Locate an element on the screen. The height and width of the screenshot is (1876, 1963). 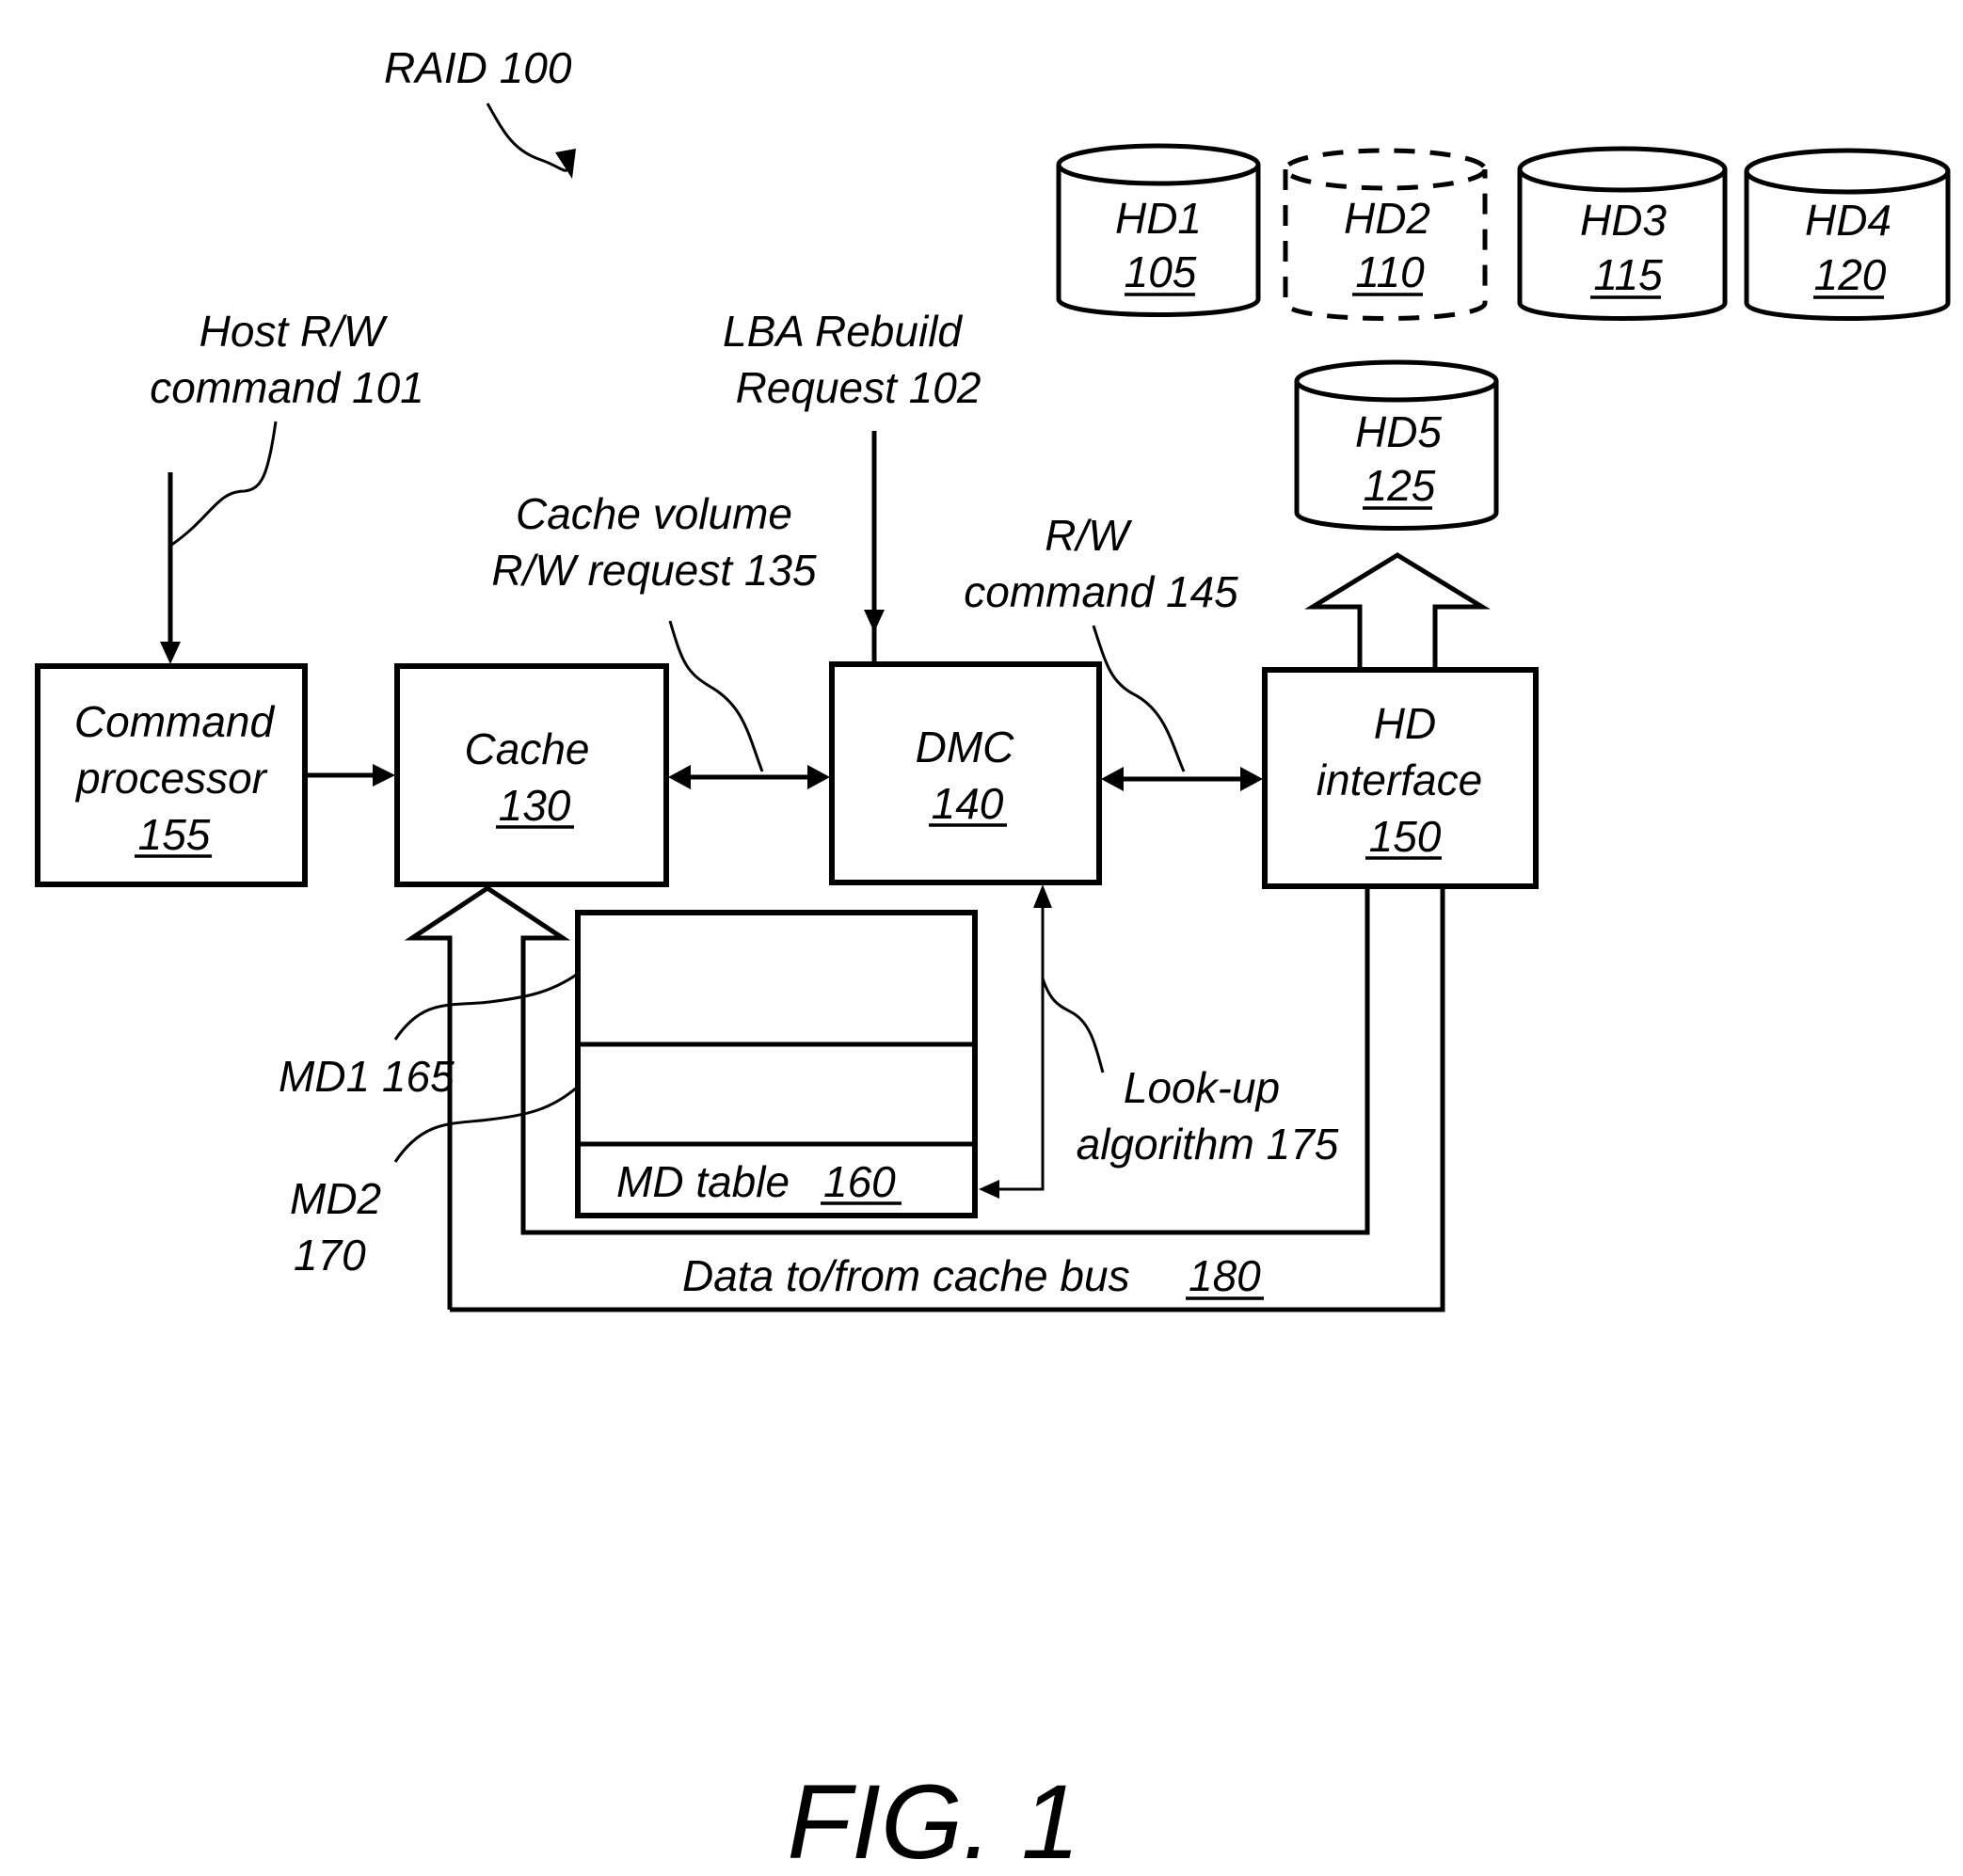
md-table-block: MD table 160 is located at coordinates (777, 1064).